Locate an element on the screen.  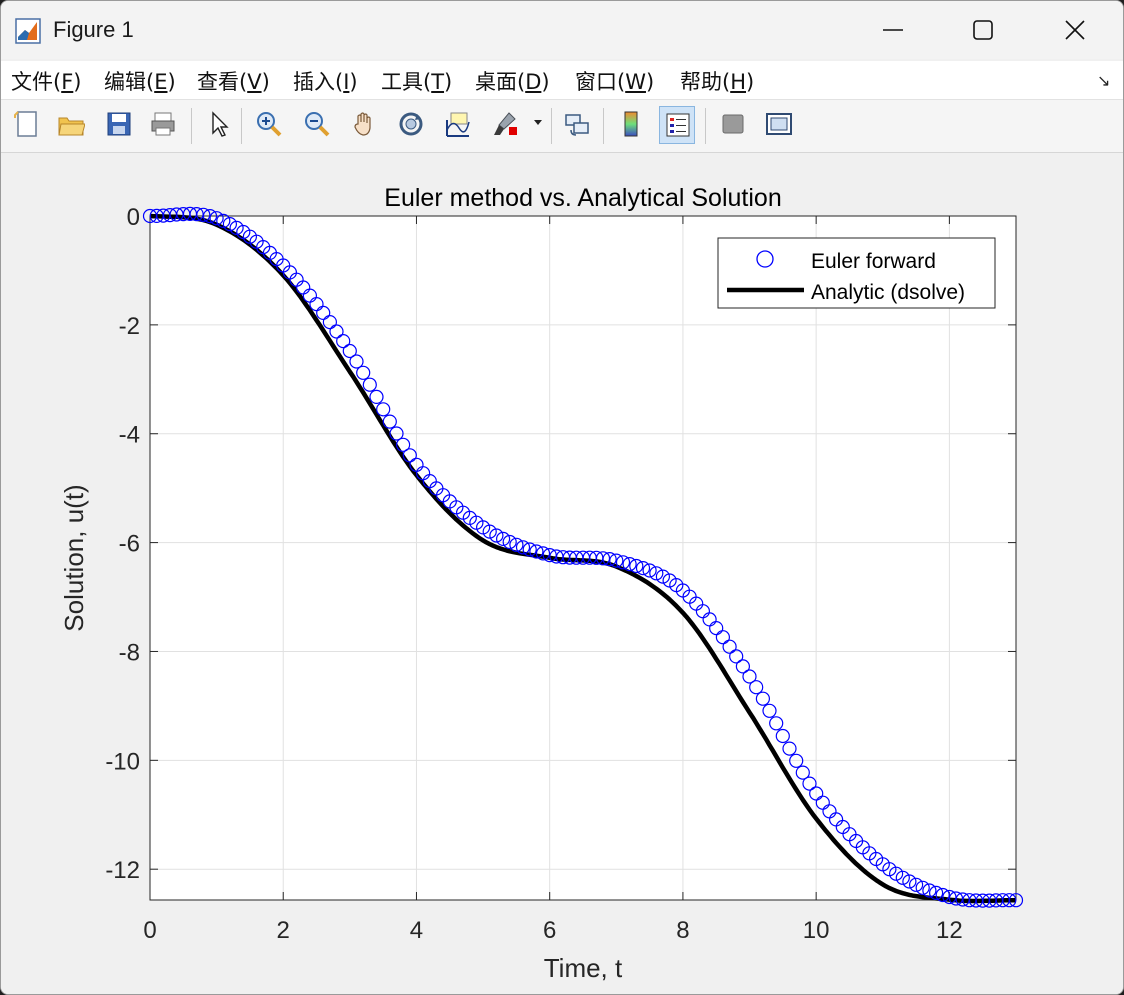
menu-item-i: 插入(I) is located at coordinates (325, 81).